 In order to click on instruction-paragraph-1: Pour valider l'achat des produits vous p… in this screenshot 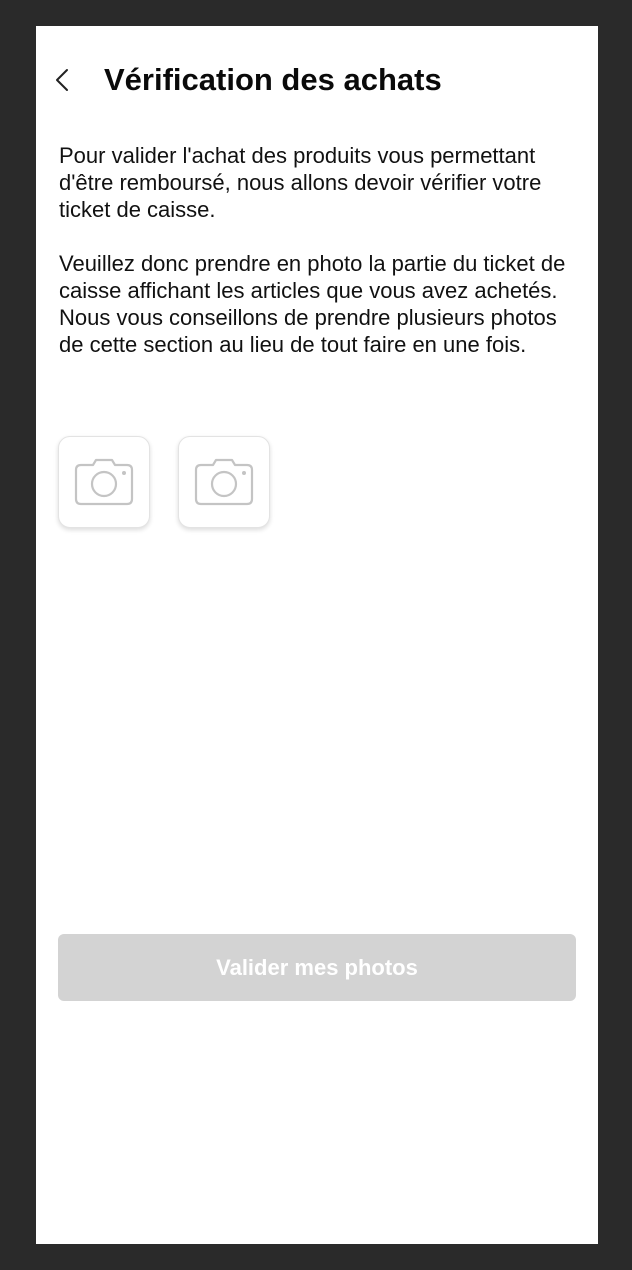, I will do `click(300, 182)`.